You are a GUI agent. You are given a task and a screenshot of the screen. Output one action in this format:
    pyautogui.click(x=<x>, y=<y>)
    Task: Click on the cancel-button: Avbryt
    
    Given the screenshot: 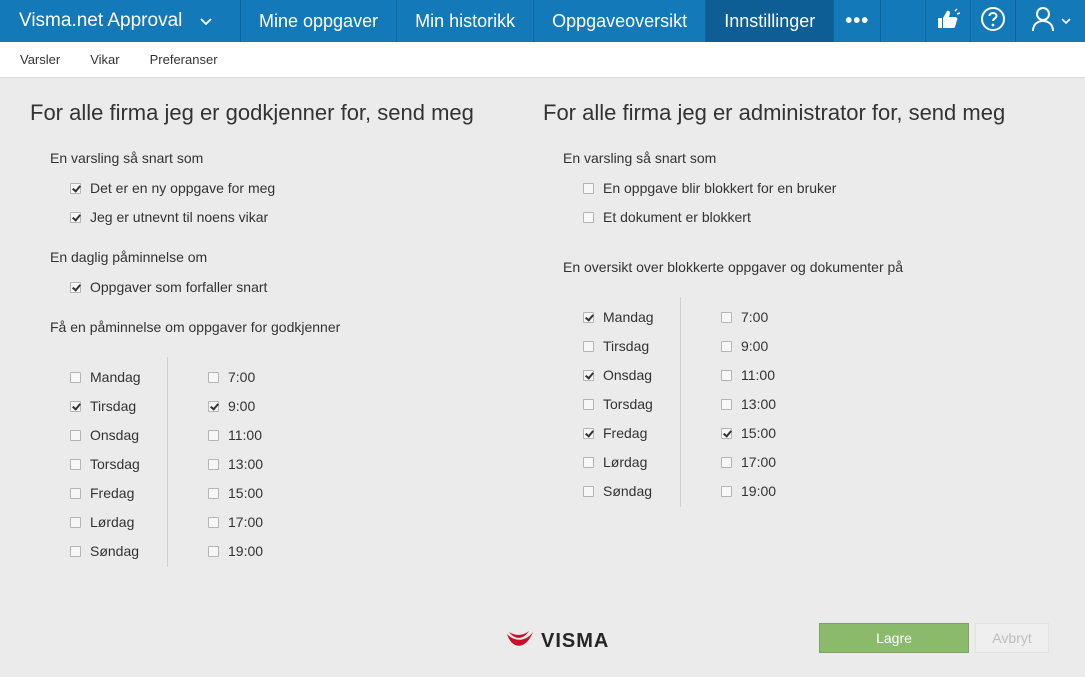 What is the action you would take?
    pyautogui.click(x=1012, y=638)
    